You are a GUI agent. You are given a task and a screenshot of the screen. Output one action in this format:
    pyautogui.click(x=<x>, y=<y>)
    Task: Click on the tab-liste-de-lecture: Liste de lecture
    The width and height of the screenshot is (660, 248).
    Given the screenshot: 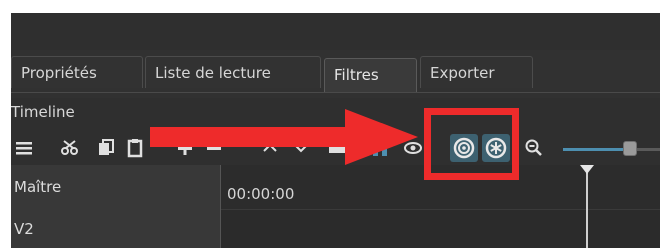 What is the action you would take?
    pyautogui.click(x=233, y=72)
    